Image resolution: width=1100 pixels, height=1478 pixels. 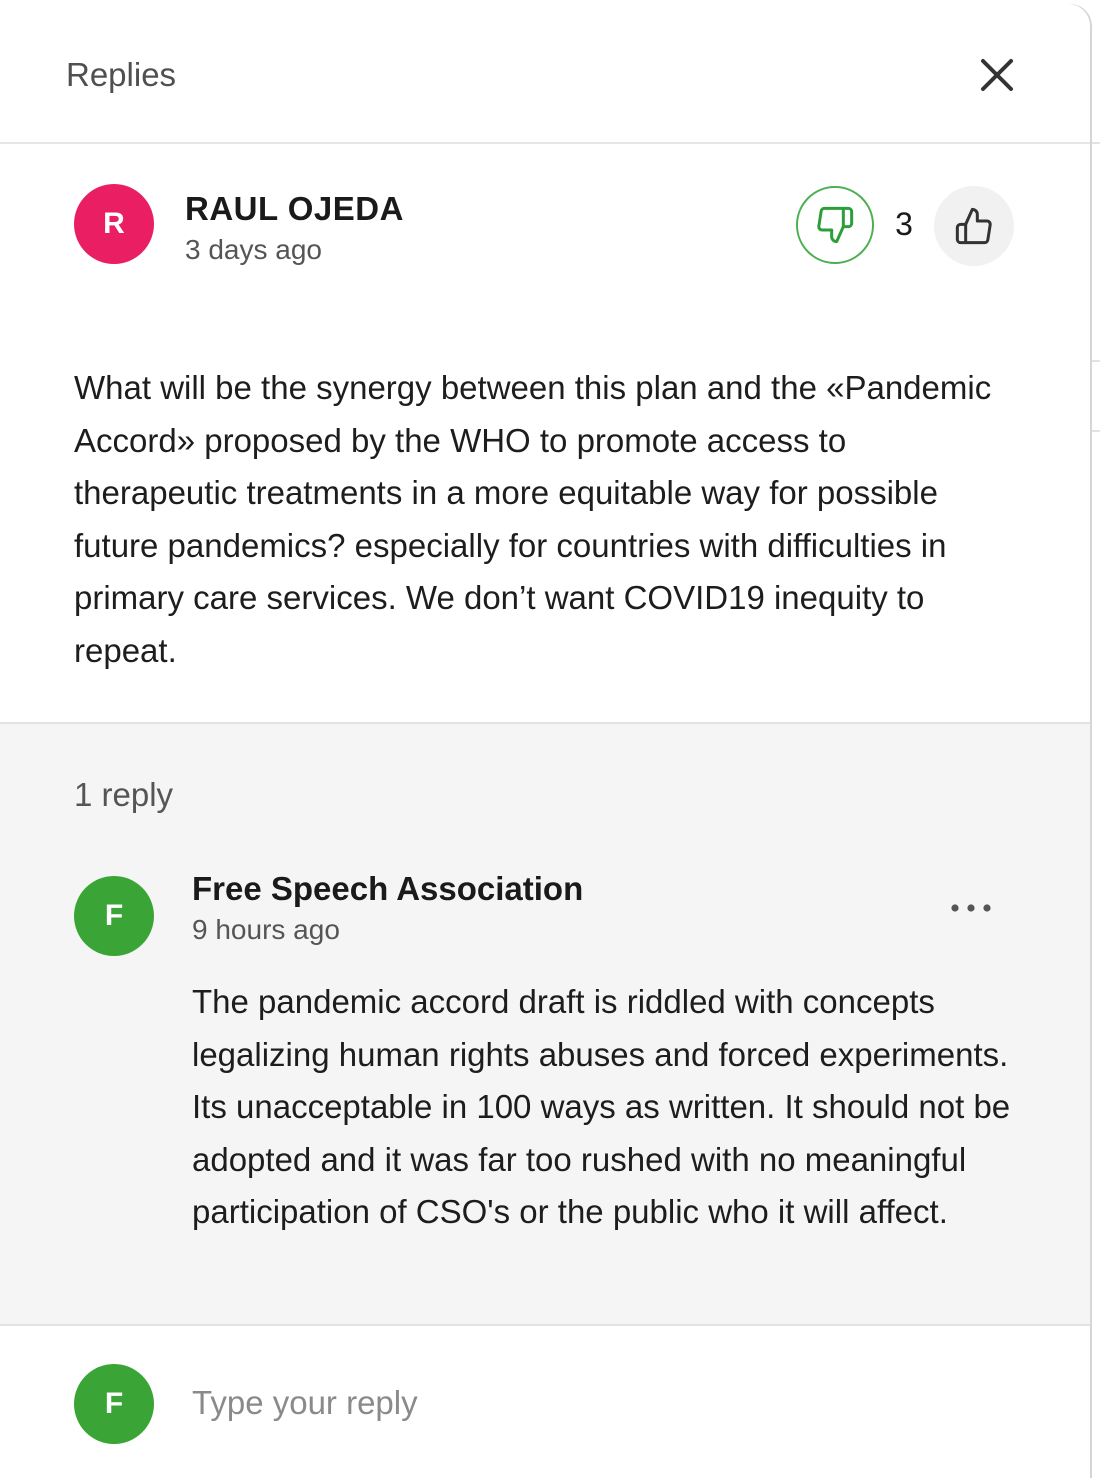 What do you see at coordinates (253, 249) in the screenshot?
I see `comment-timestamp: 3 days ago` at bounding box center [253, 249].